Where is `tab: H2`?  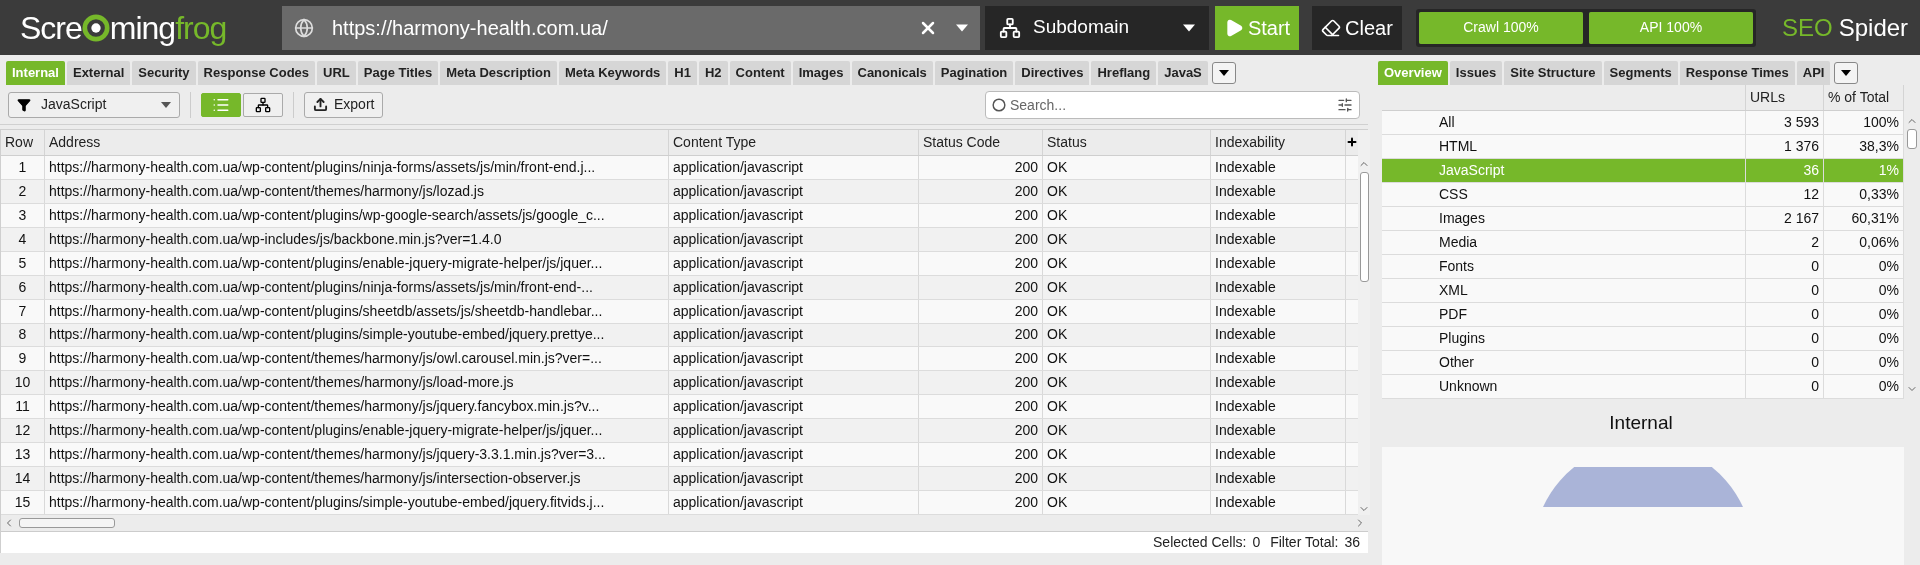 tab: H2 is located at coordinates (713, 73).